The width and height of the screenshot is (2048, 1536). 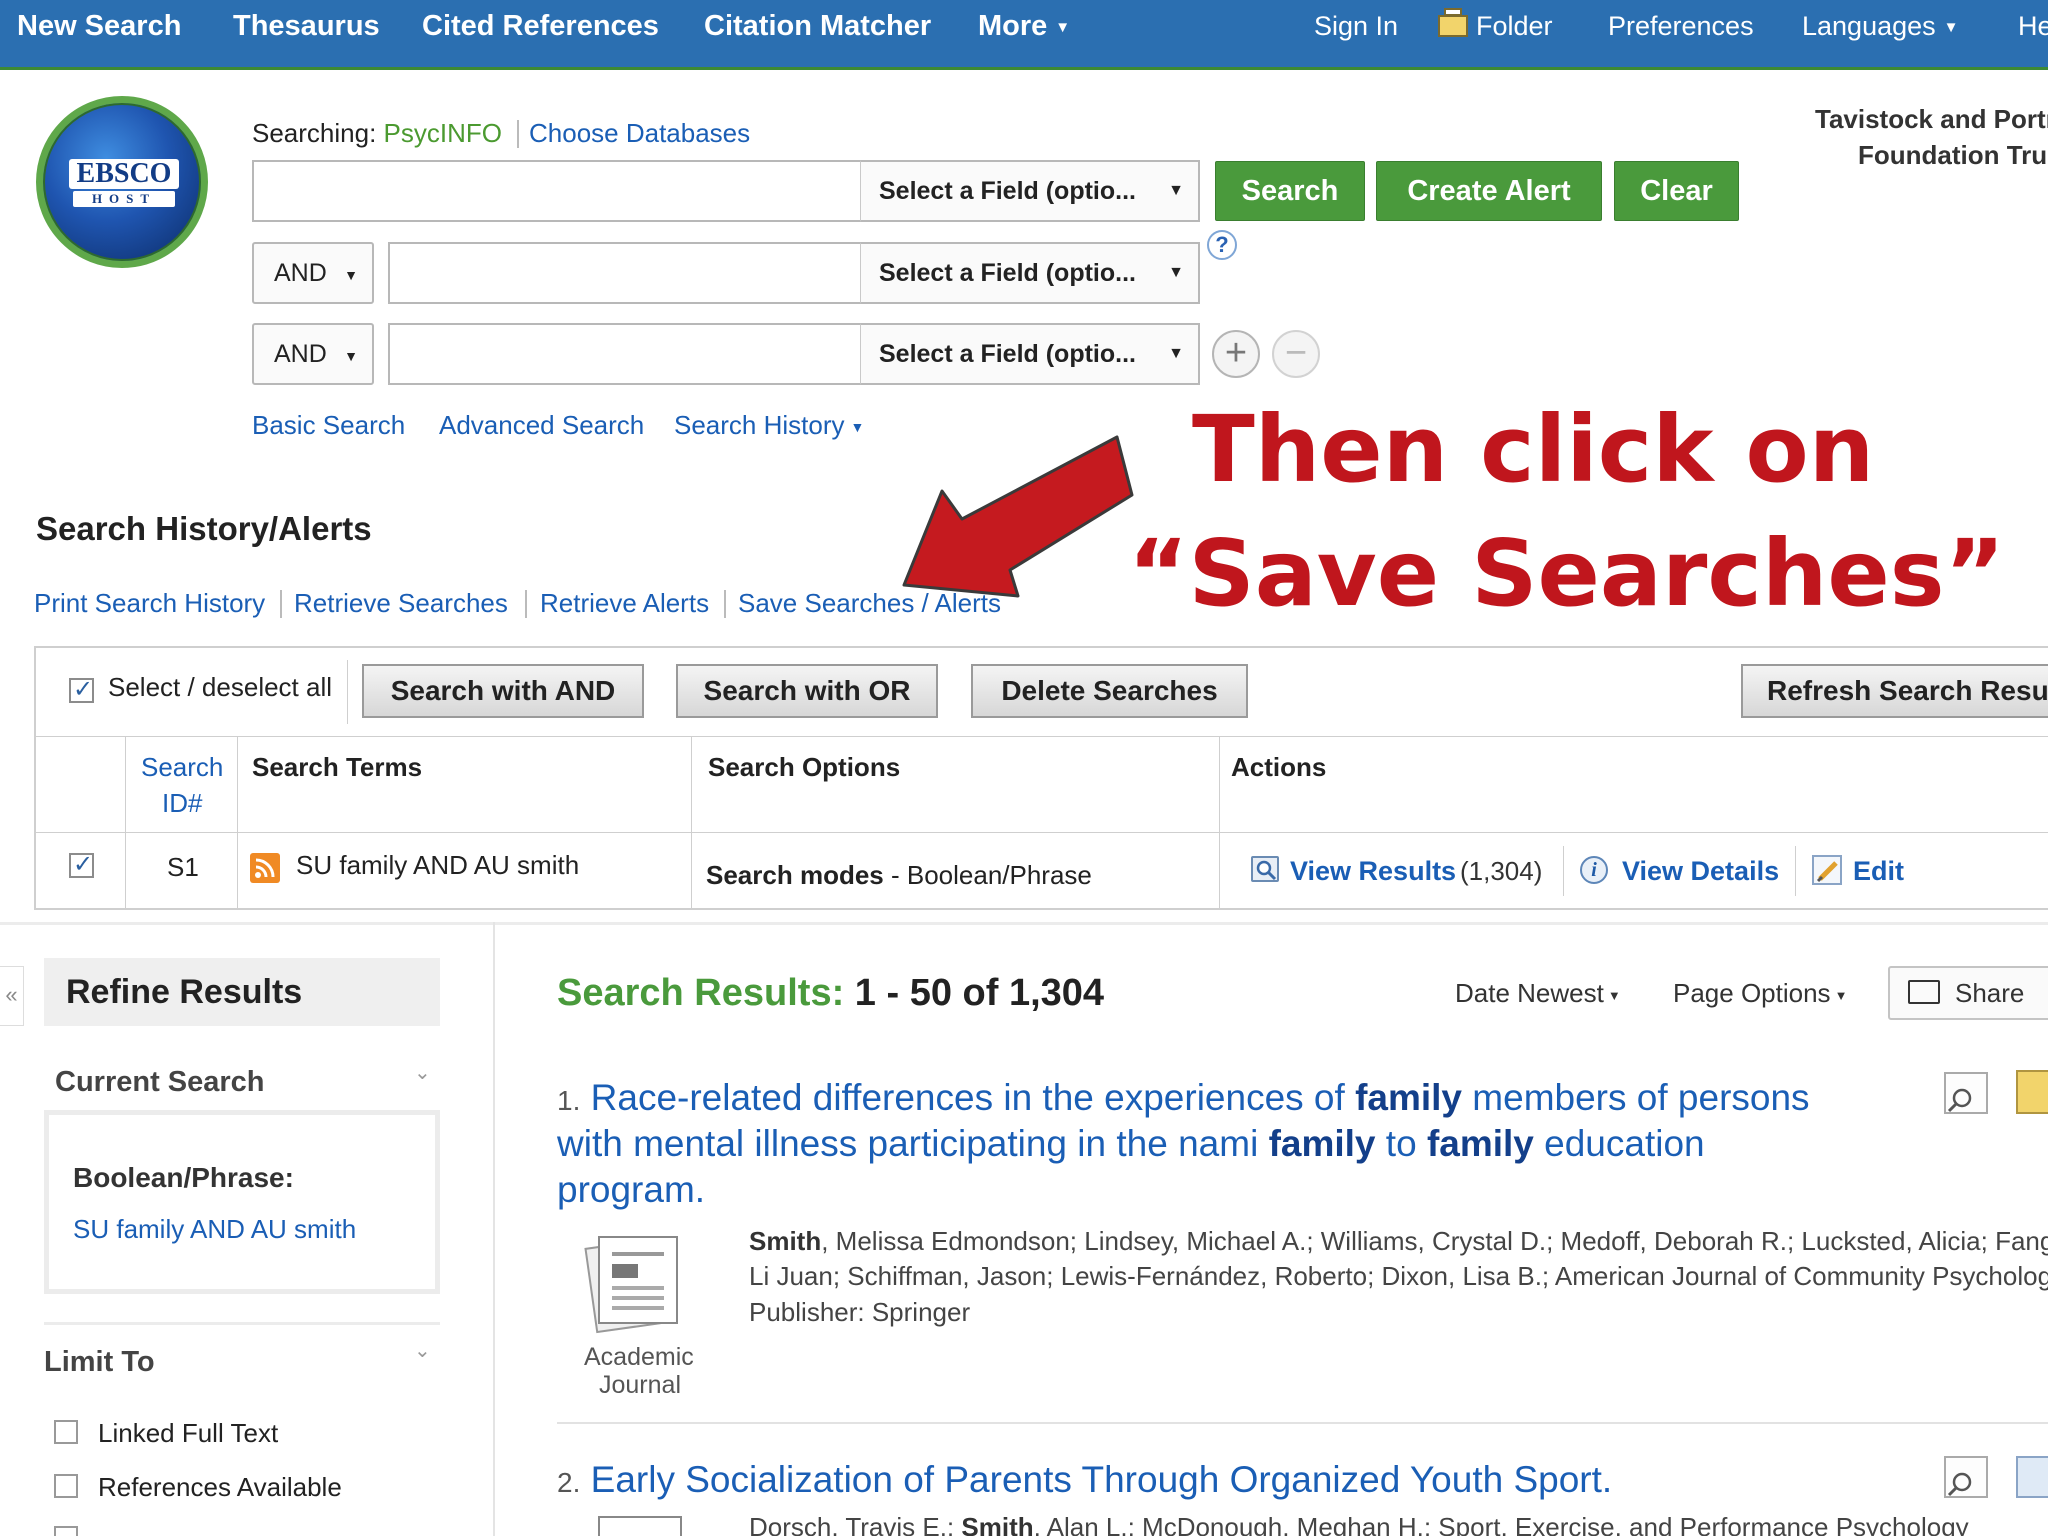 I want to click on remove-row-minus-icon: −, so click(x=1296, y=354).